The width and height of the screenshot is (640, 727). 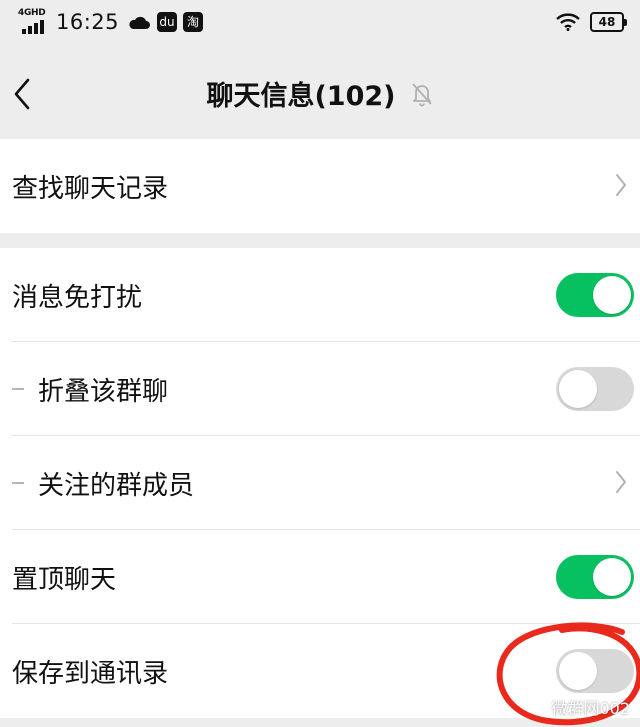 I want to click on fold-label: 折叠该群聊, so click(x=103, y=391).